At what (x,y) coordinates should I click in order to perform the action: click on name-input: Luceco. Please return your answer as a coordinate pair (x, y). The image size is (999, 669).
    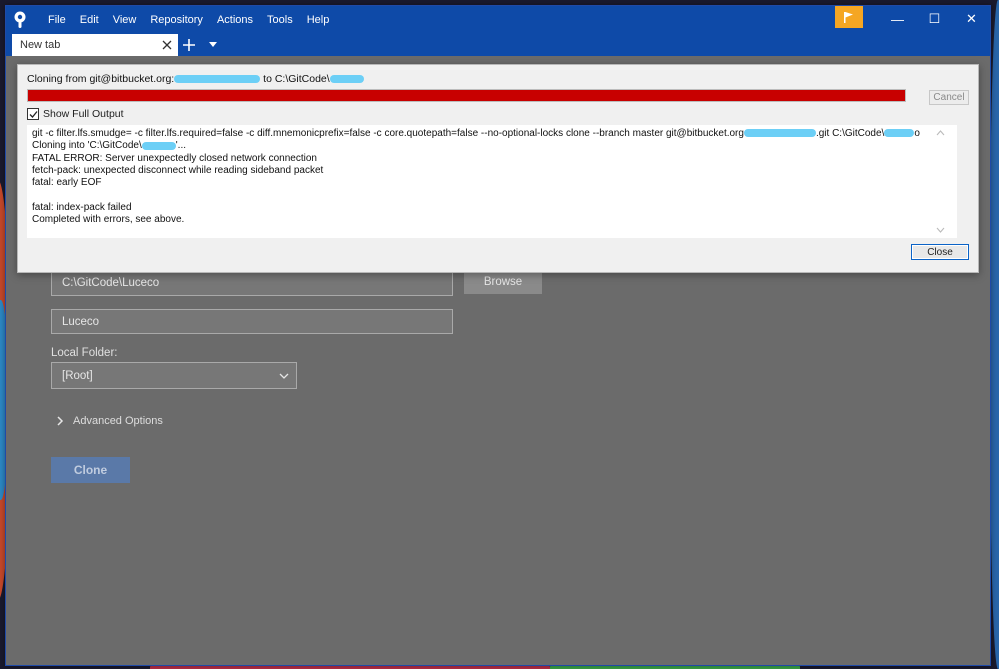
    Looking at the image, I should click on (252, 321).